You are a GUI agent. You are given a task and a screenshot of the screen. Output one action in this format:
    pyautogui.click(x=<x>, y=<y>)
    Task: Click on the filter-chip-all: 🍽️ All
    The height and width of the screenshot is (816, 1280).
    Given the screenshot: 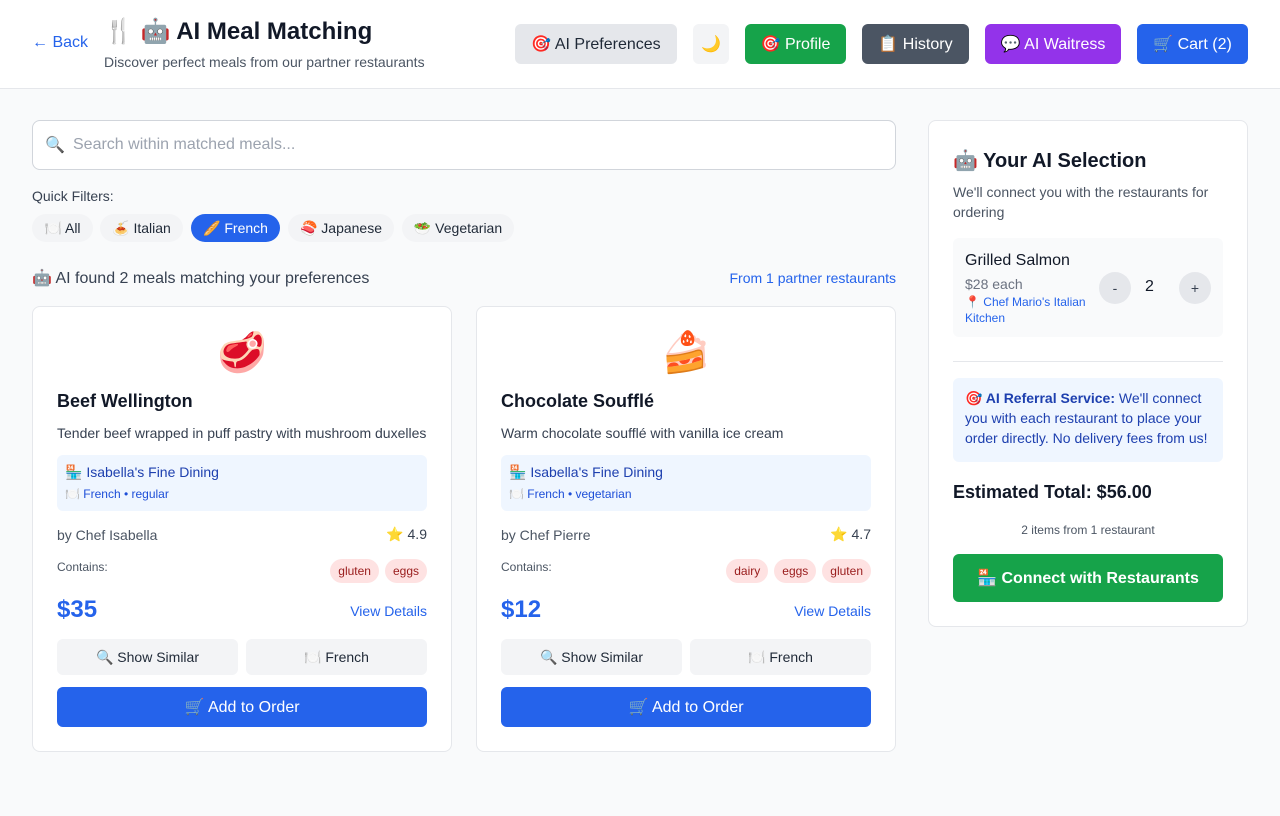 What is the action you would take?
    pyautogui.click(x=62, y=228)
    